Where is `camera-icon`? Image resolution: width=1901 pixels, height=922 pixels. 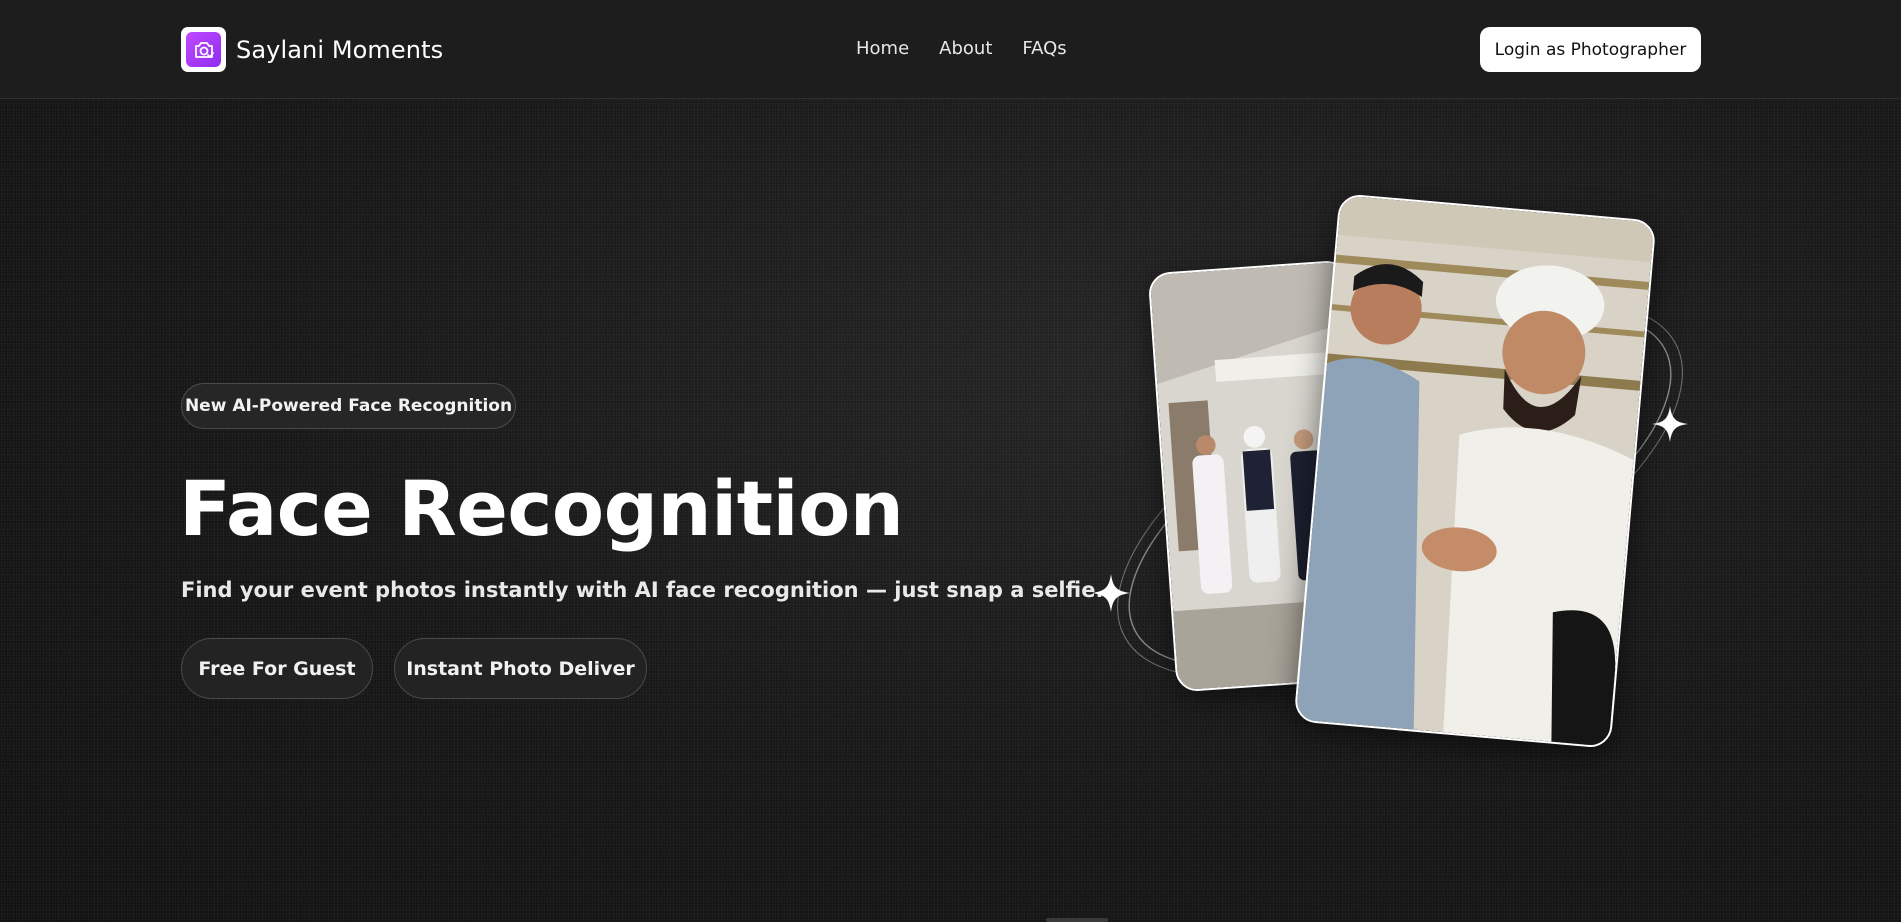 camera-icon is located at coordinates (203, 49).